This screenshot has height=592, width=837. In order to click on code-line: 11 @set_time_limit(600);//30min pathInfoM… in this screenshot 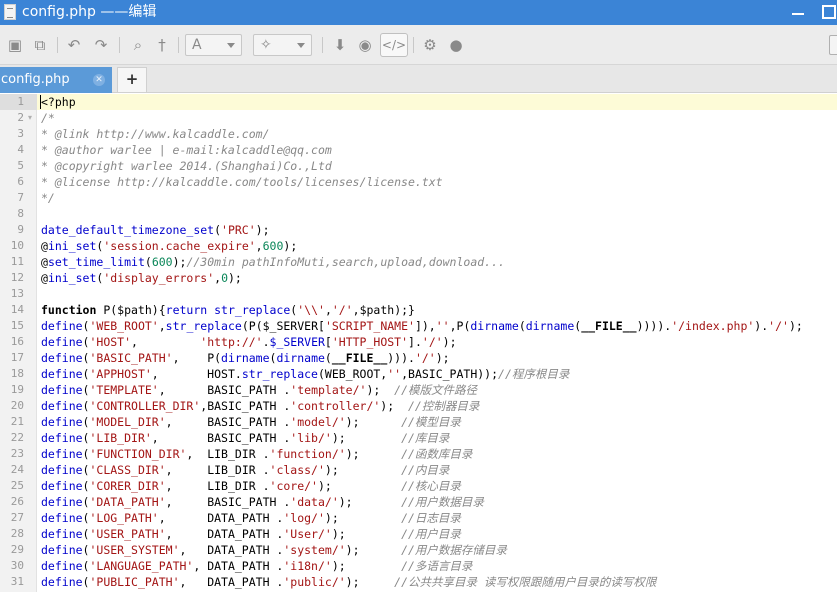, I will do `click(418, 262)`.